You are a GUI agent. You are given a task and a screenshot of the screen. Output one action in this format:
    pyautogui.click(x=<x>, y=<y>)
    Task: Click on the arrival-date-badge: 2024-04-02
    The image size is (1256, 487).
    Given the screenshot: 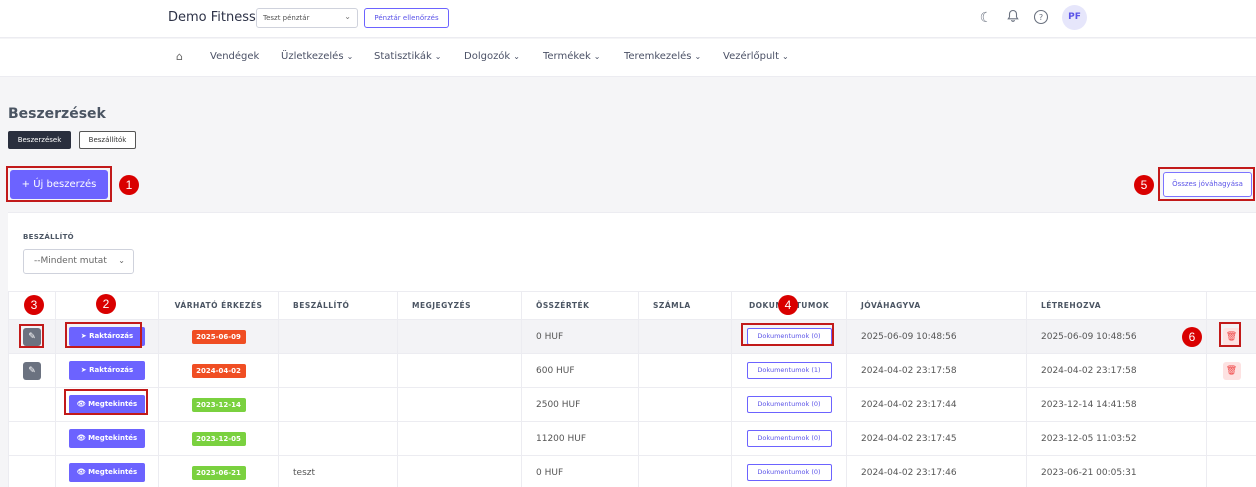 What is the action you would take?
    pyautogui.click(x=218, y=370)
    